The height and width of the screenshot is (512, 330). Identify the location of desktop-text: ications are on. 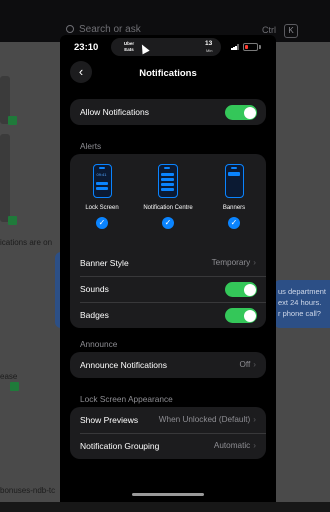
(26, 242).